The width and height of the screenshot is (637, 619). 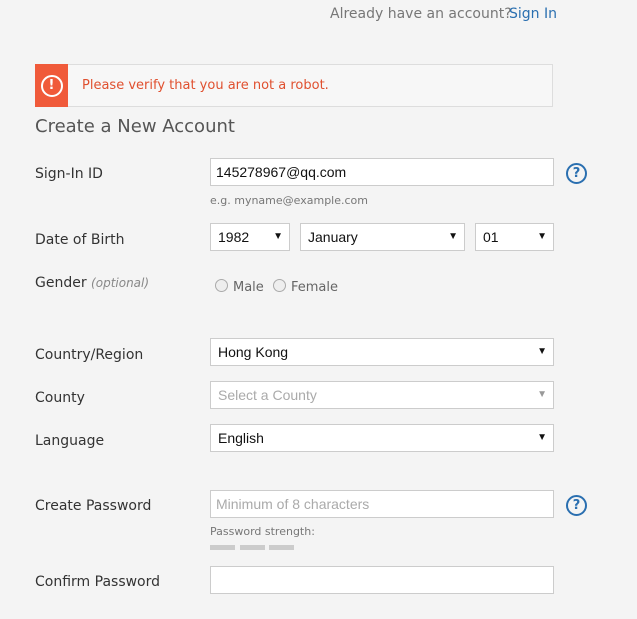 What do you see at coordinates (382, 580) in the screenshot?
I see `confirm-password-input` at bounding box center [382, 580].